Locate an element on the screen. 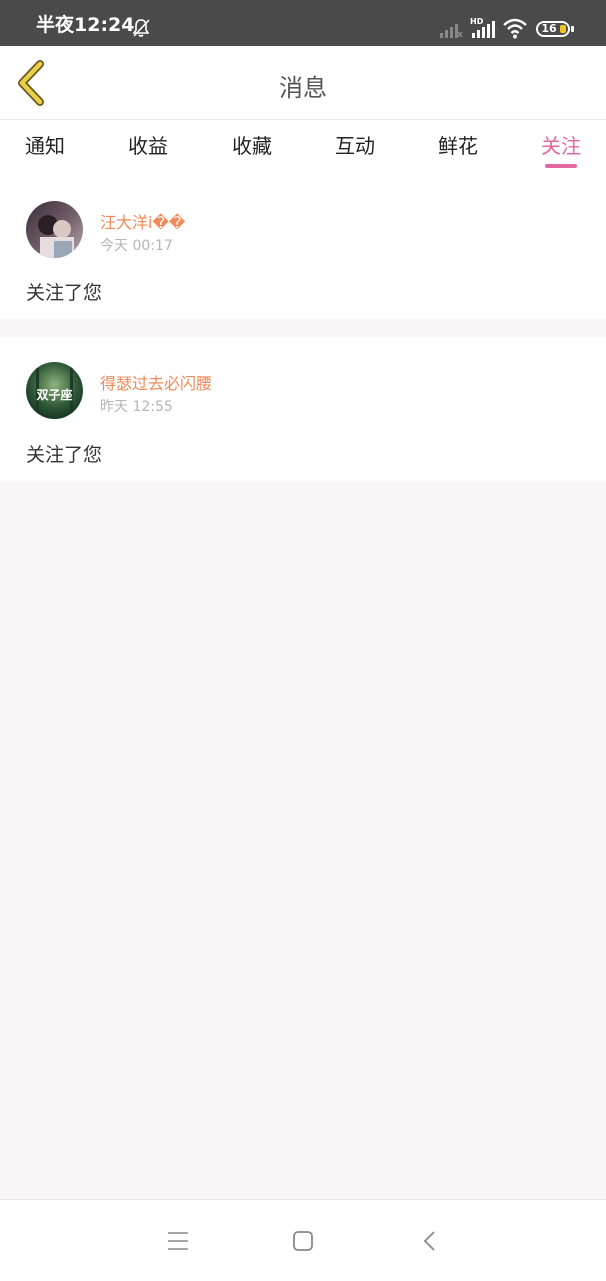  home-square-icon is located at coordinates (303, 1241).